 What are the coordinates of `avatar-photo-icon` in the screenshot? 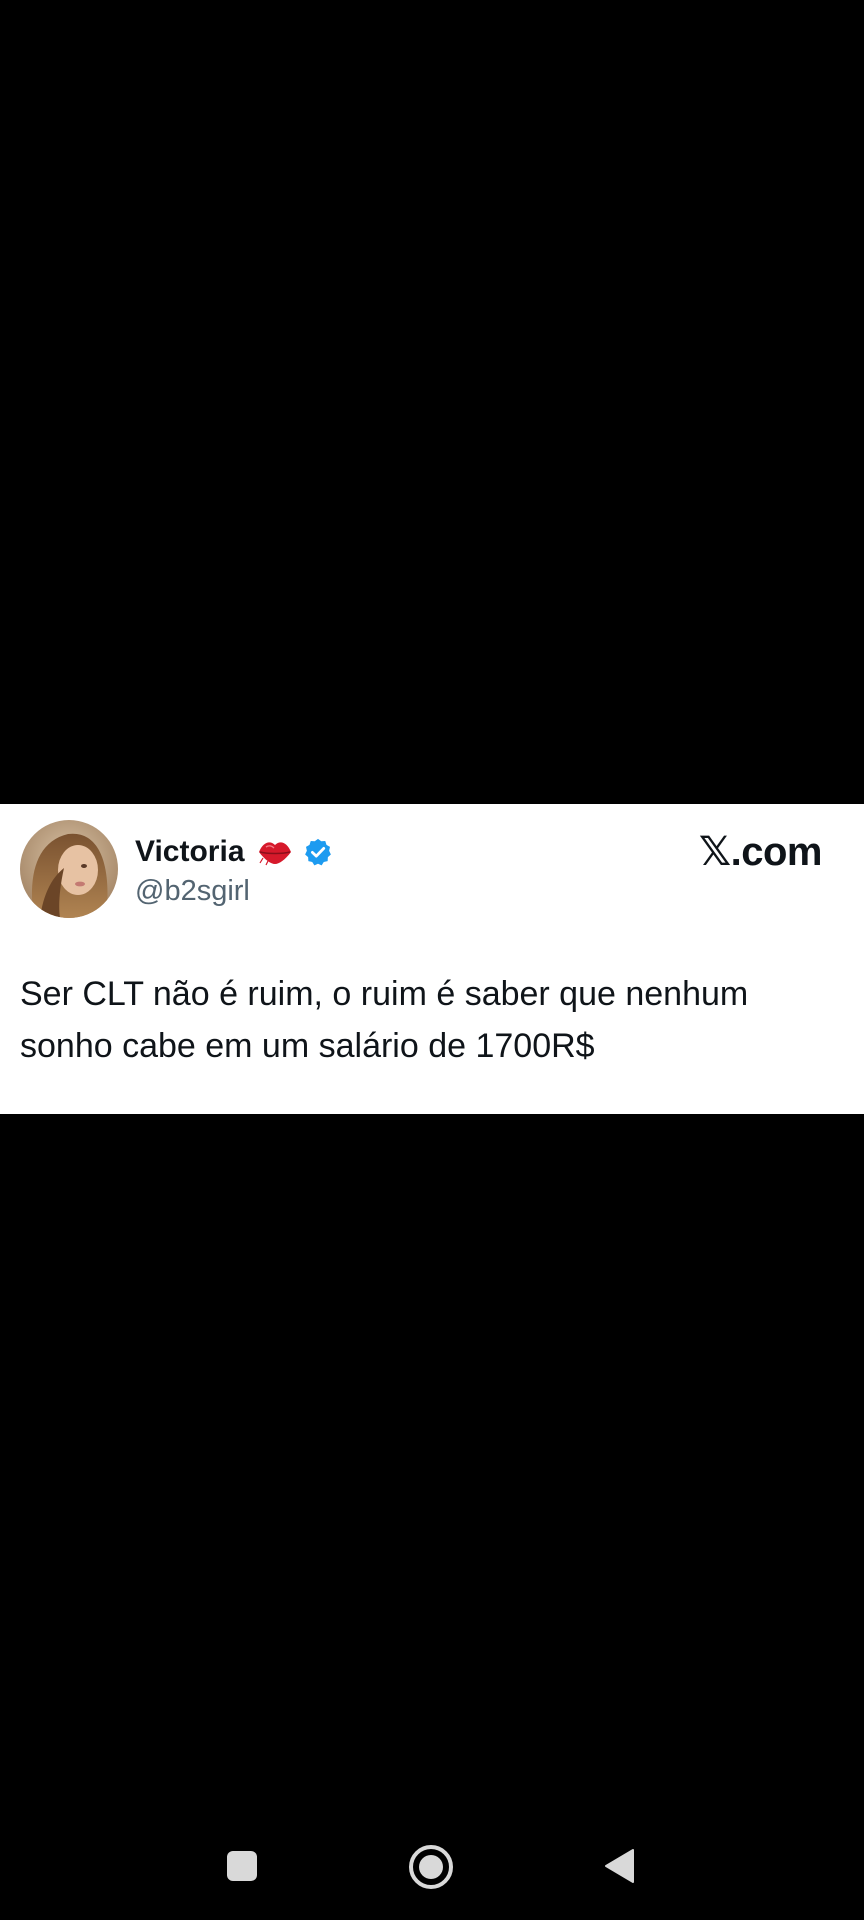 It's located at (69, 869).